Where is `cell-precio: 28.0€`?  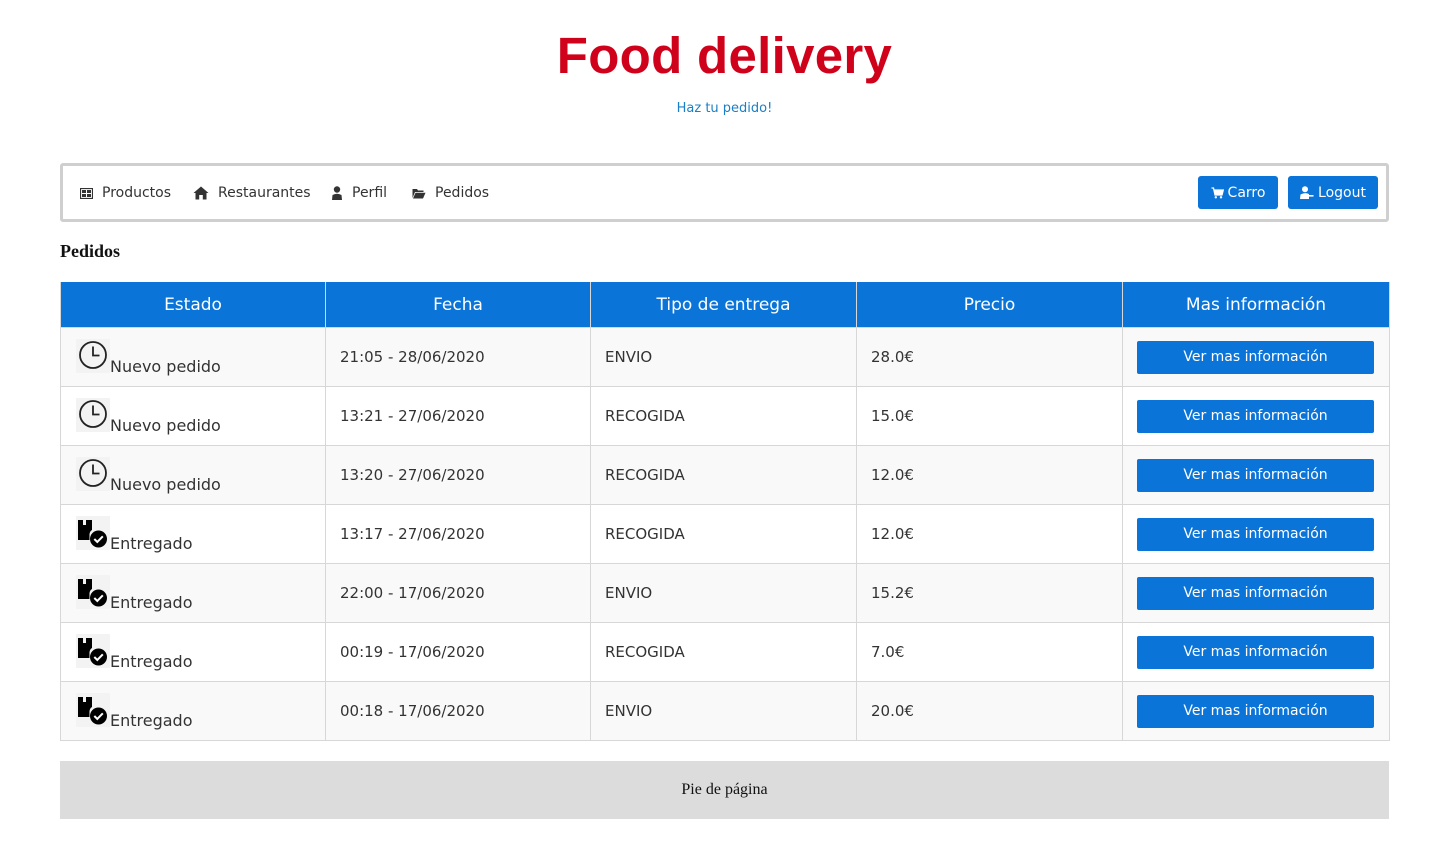
cell-precio: 28.0€ is located at coordinates (989, 357).